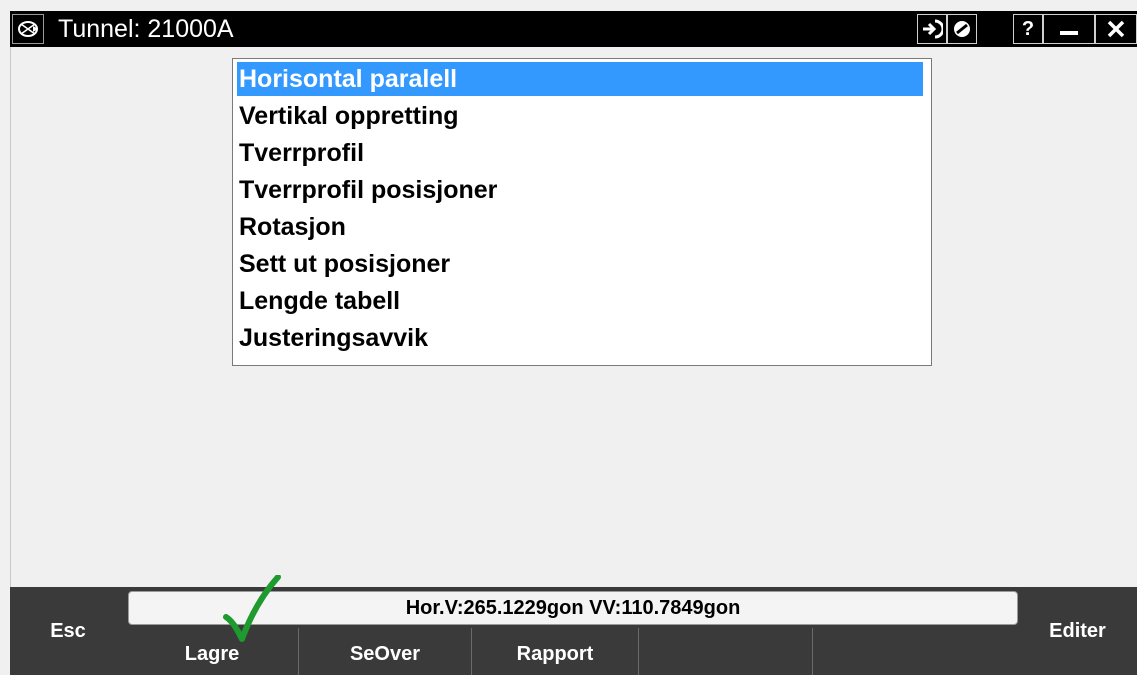 The width and height of the screenshot is (1137, 675). I want to click on esc-button: Esc, so click(68, 631).